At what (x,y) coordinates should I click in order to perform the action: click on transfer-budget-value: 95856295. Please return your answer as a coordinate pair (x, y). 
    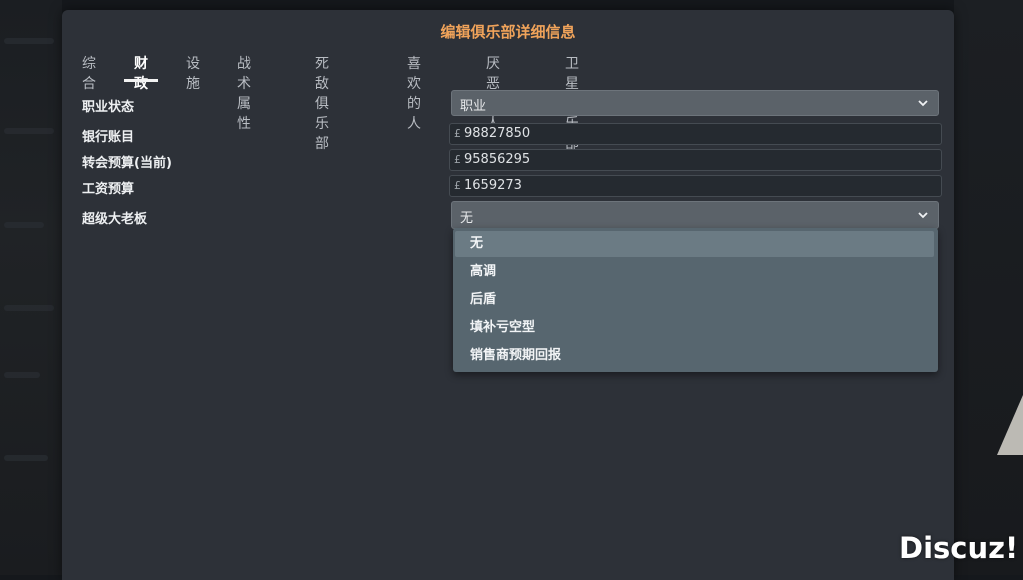
    Looking at the image, I should click on (497, 159).